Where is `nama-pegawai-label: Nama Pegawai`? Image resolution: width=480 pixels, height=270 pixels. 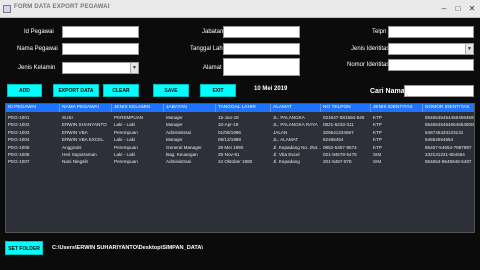
nama-pegawai-label: Nama Pegawai is located at coordinates (37, 49).